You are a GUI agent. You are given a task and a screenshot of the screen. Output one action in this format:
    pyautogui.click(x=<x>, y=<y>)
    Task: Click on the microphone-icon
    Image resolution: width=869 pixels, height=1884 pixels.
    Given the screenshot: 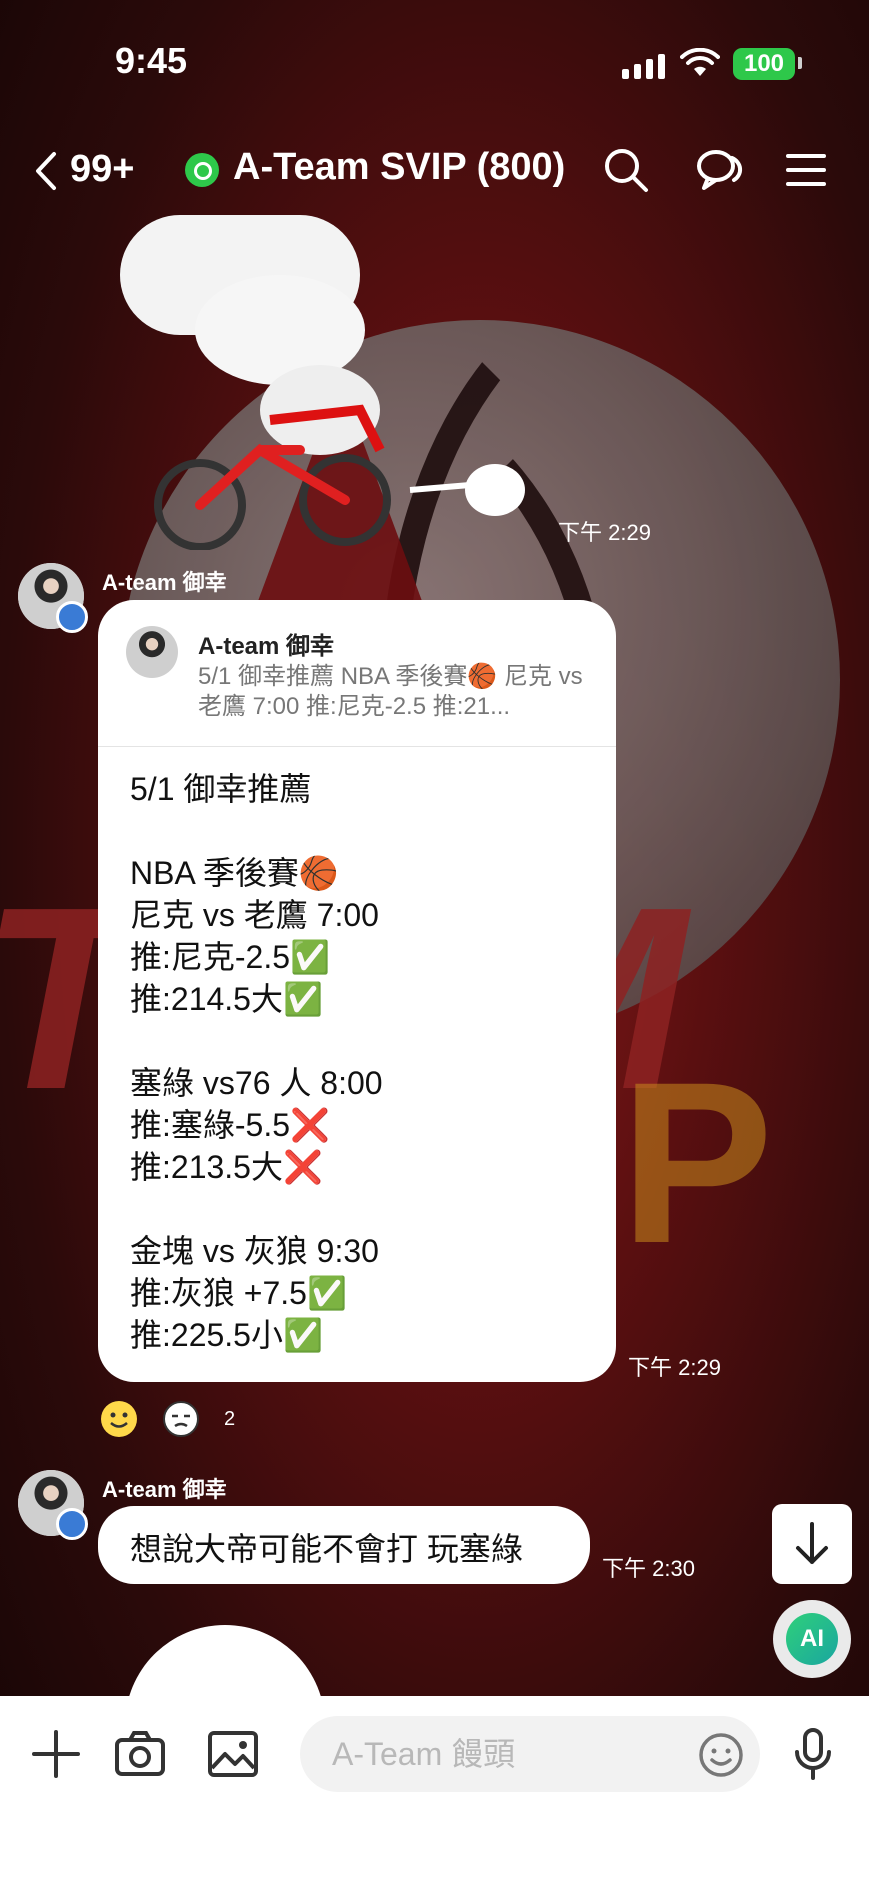 What is the action you would take?
    pyautogui.click(x=813, y=1754)
    